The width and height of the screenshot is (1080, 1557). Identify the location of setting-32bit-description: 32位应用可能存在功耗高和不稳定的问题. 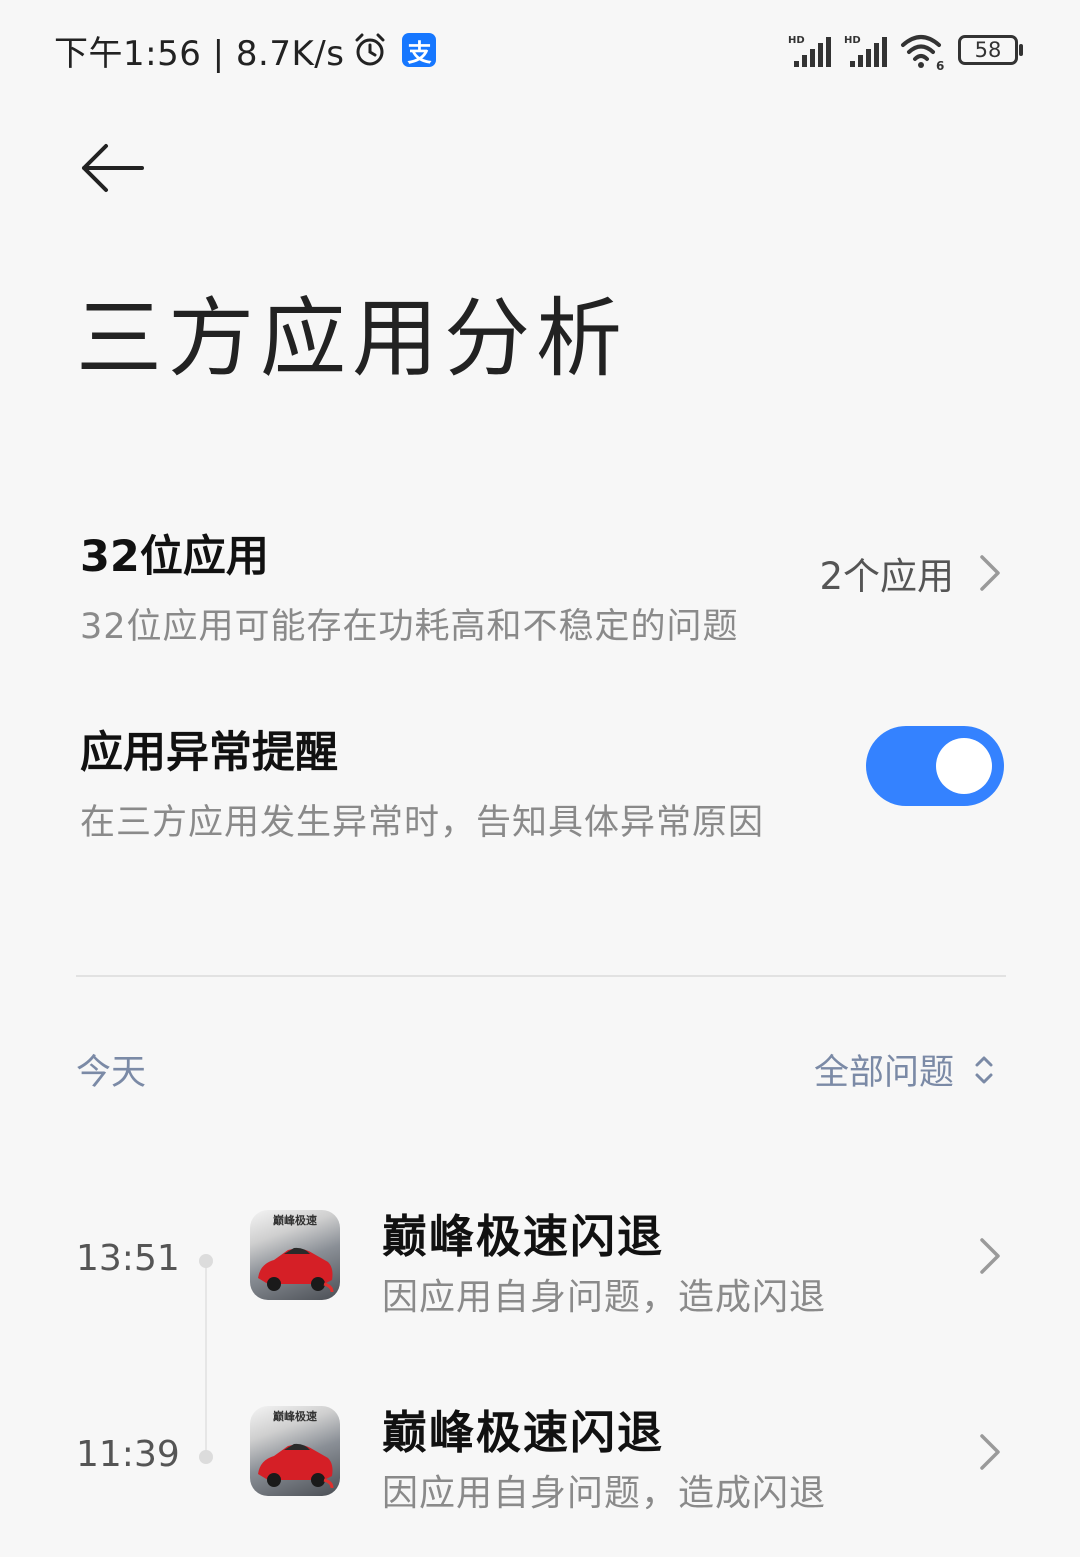
(409, 627).